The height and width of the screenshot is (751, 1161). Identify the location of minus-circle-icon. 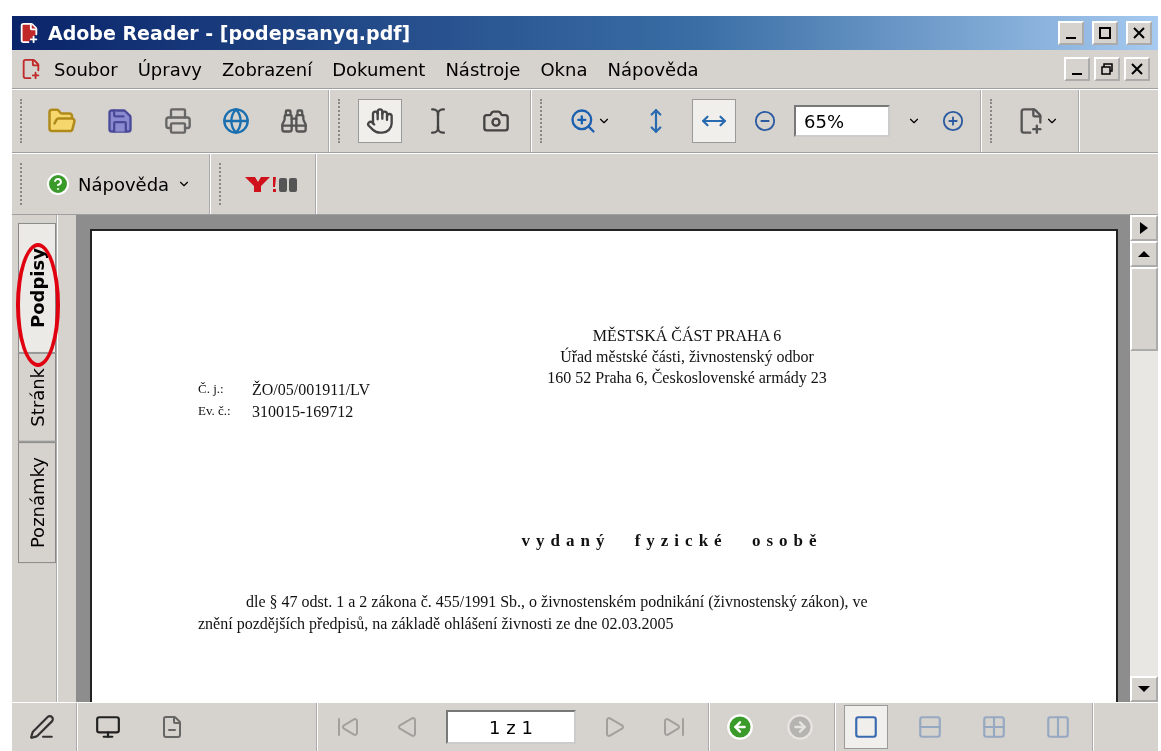
(765, 121).